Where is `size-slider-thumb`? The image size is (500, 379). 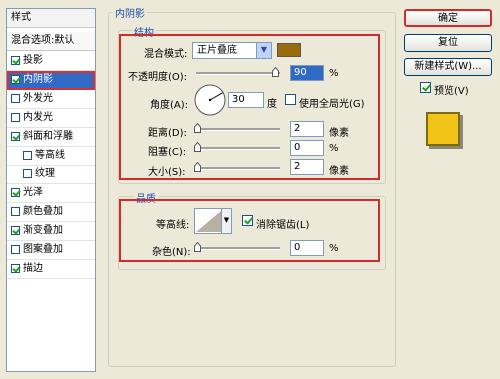
size-slider-thumb is located at coordinates (197, 167).